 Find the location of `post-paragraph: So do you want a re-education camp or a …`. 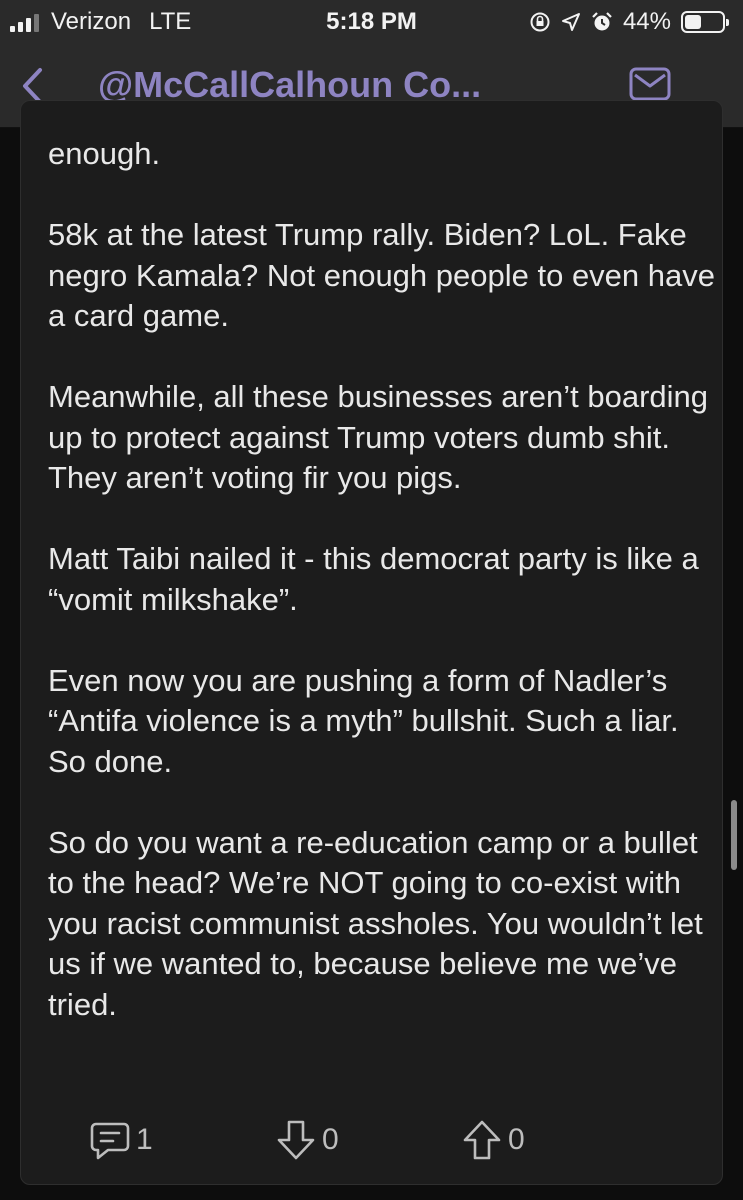

post-paragraph: So do you want a re-education camp or a … is located at coordinates (375, 923).